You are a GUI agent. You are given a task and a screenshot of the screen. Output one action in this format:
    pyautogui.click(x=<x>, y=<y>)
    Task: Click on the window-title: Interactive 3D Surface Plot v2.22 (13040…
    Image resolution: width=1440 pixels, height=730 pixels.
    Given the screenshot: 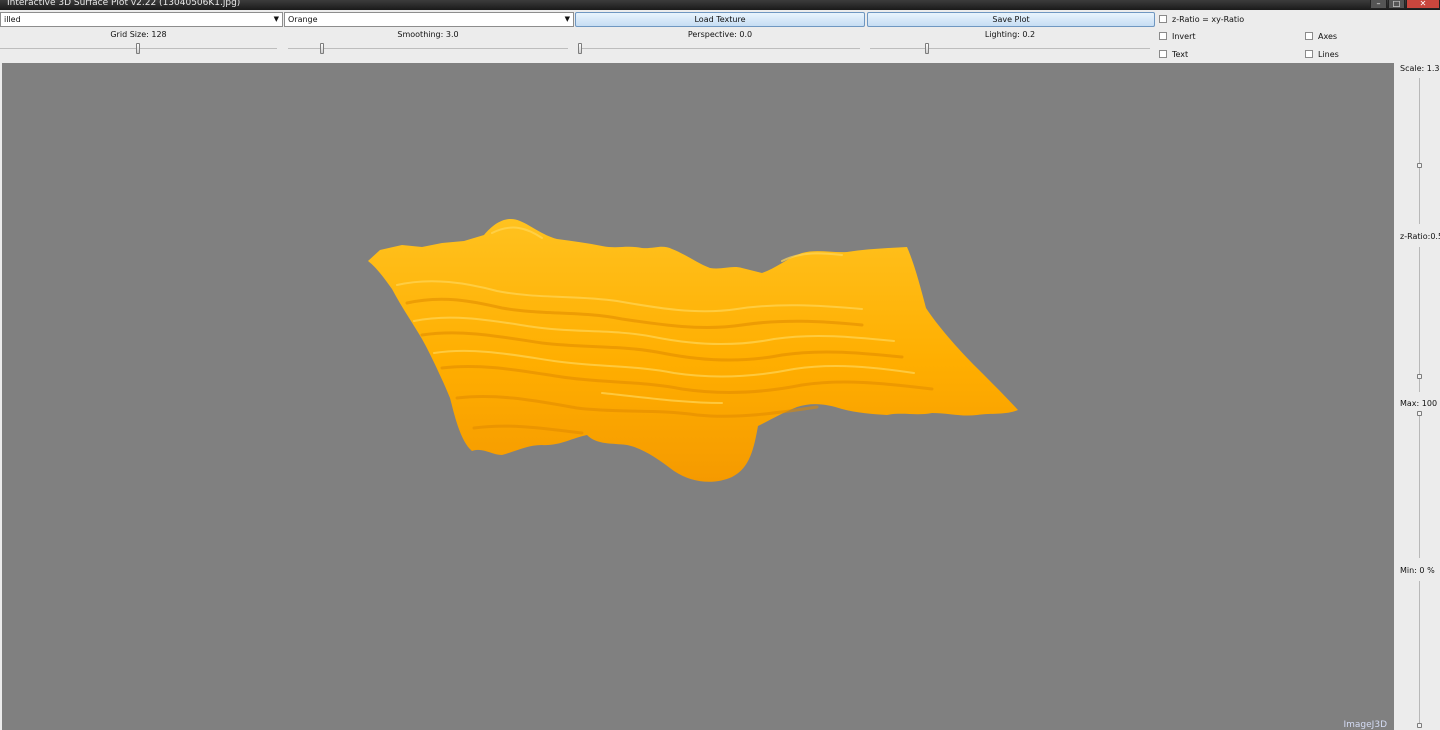 What is the action you would take?
    pyautogui.click(x=124, y=4)
    